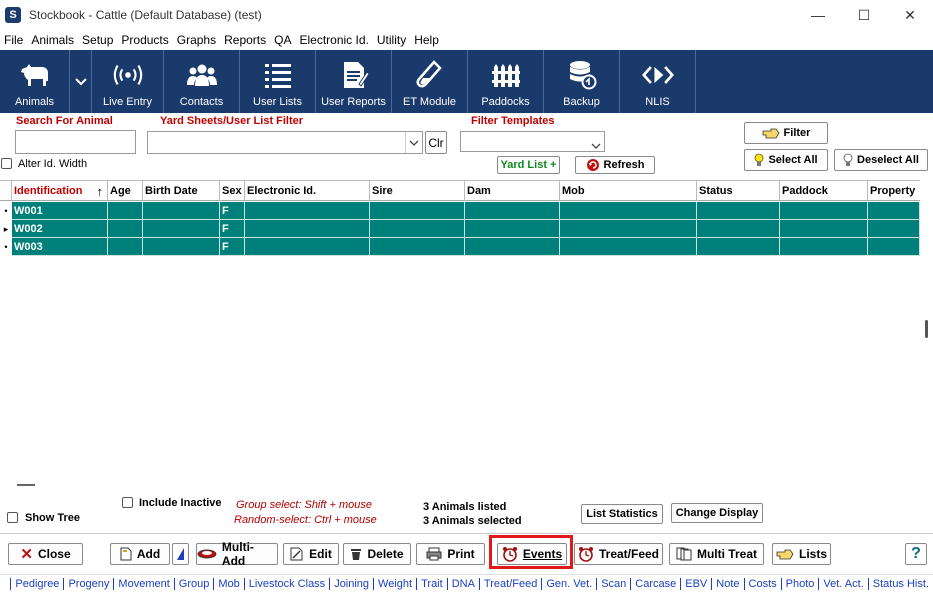 The height and width of the screenshot is (593, 933). I want to click on table-row: ▸ W002 F, so click(460, 229).